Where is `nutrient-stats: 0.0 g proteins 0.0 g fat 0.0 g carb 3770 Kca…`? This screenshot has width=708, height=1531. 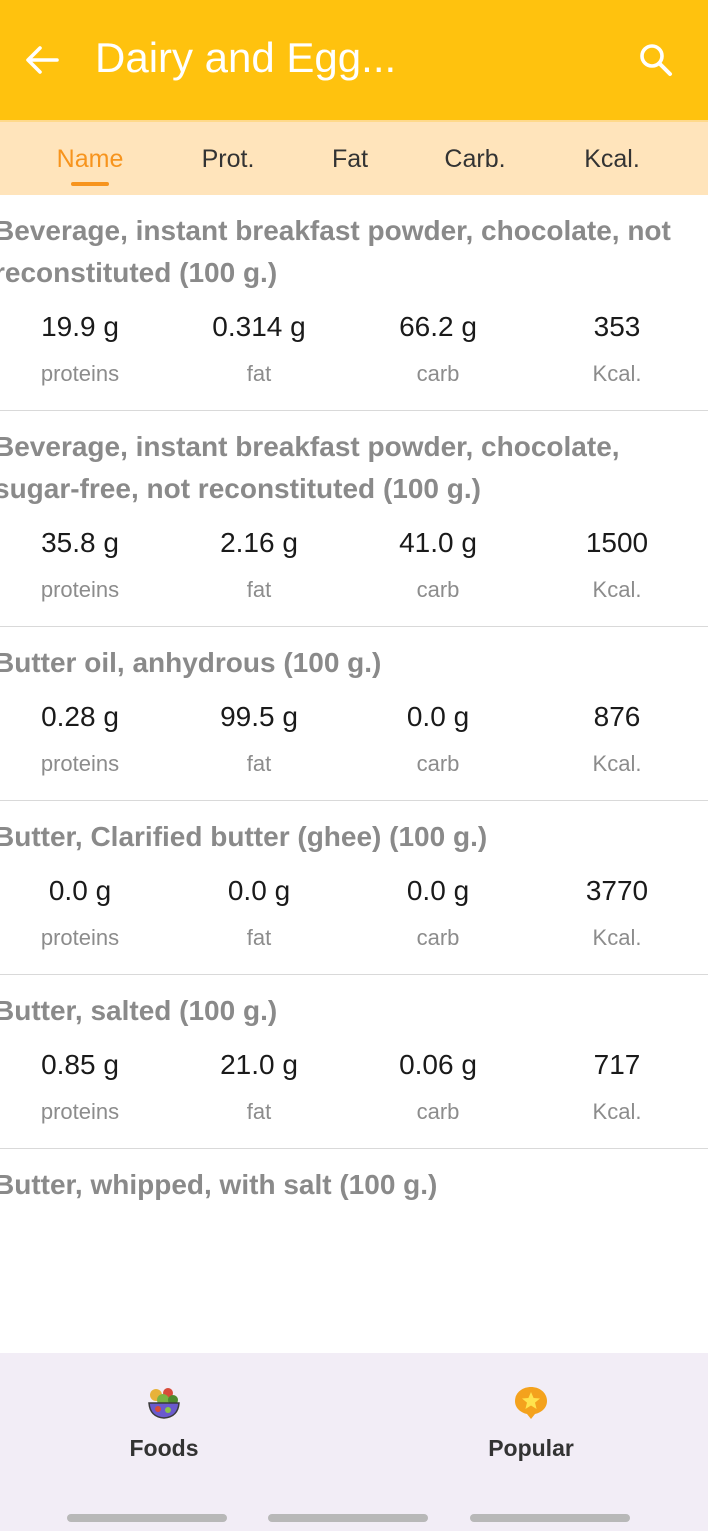
nutrient-stats: 0.0 g proteins 0.0 g fat 0.0 g carb 3770 Kca… is located at coordinates (354, 916).